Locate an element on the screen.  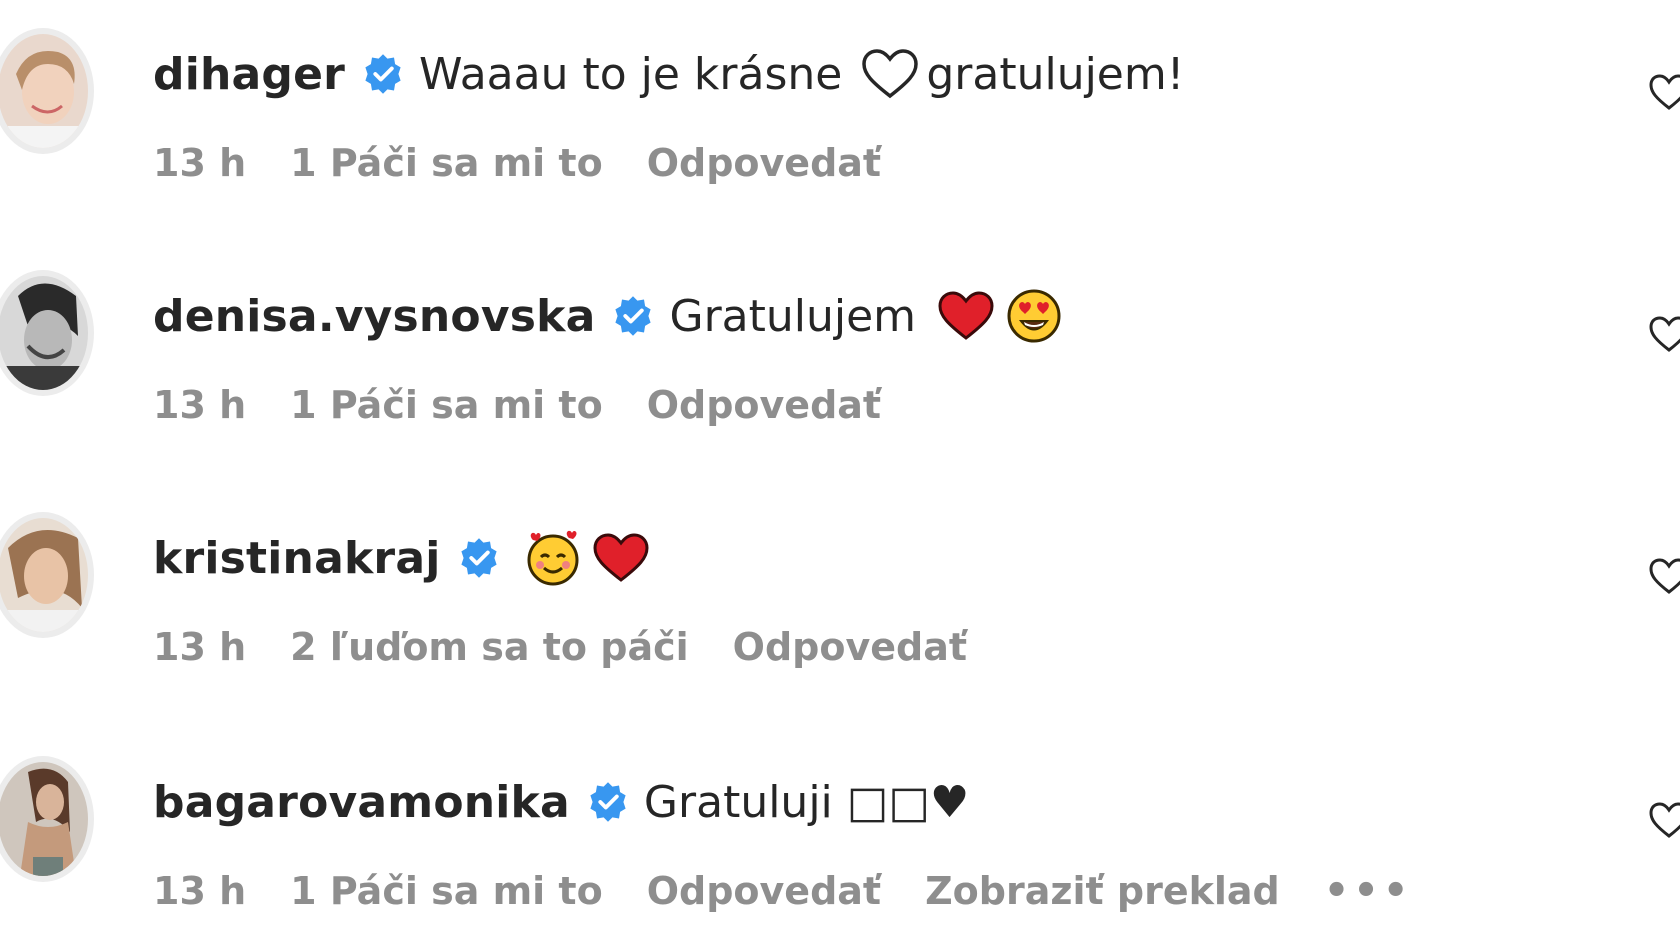
more-options-icon: ••• is located at coordinates (1368, 891).